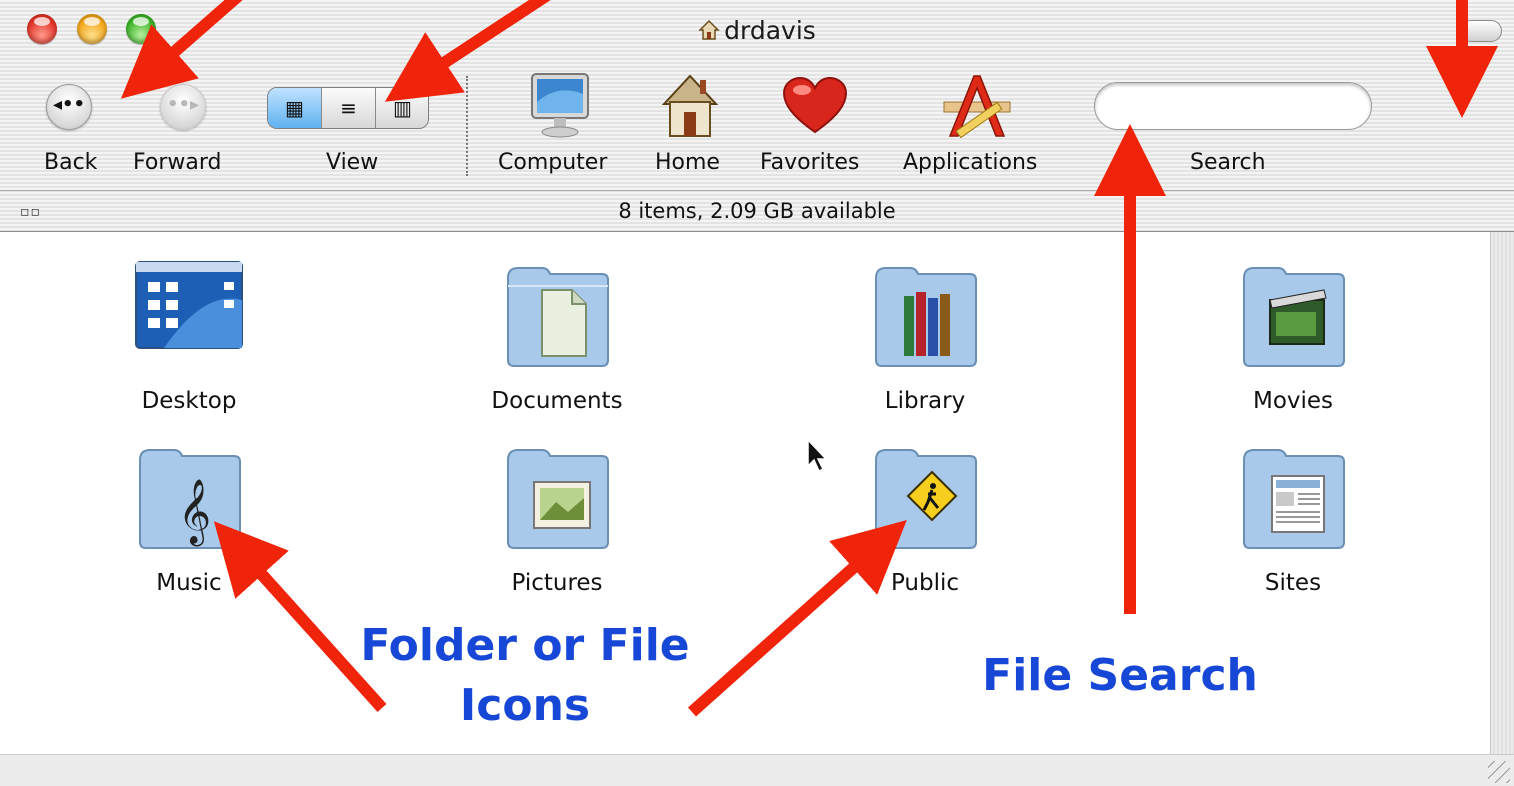  I want to click on documents-folder-icon, so click(558, 317).